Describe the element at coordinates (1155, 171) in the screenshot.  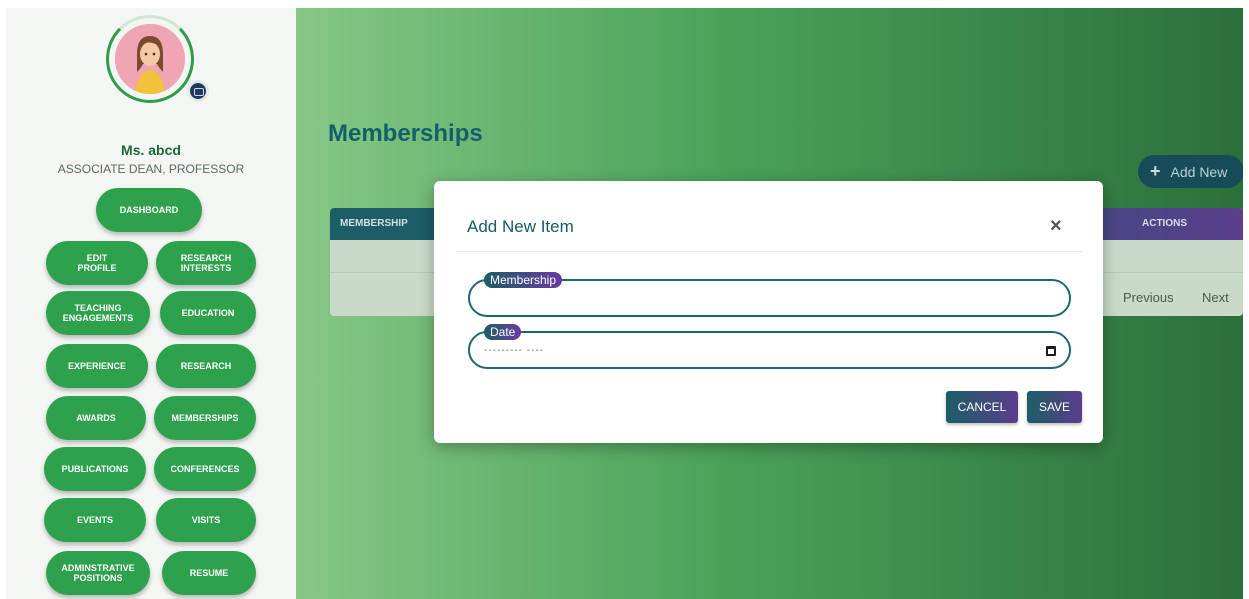
I see `plus-icon: +` at that location.